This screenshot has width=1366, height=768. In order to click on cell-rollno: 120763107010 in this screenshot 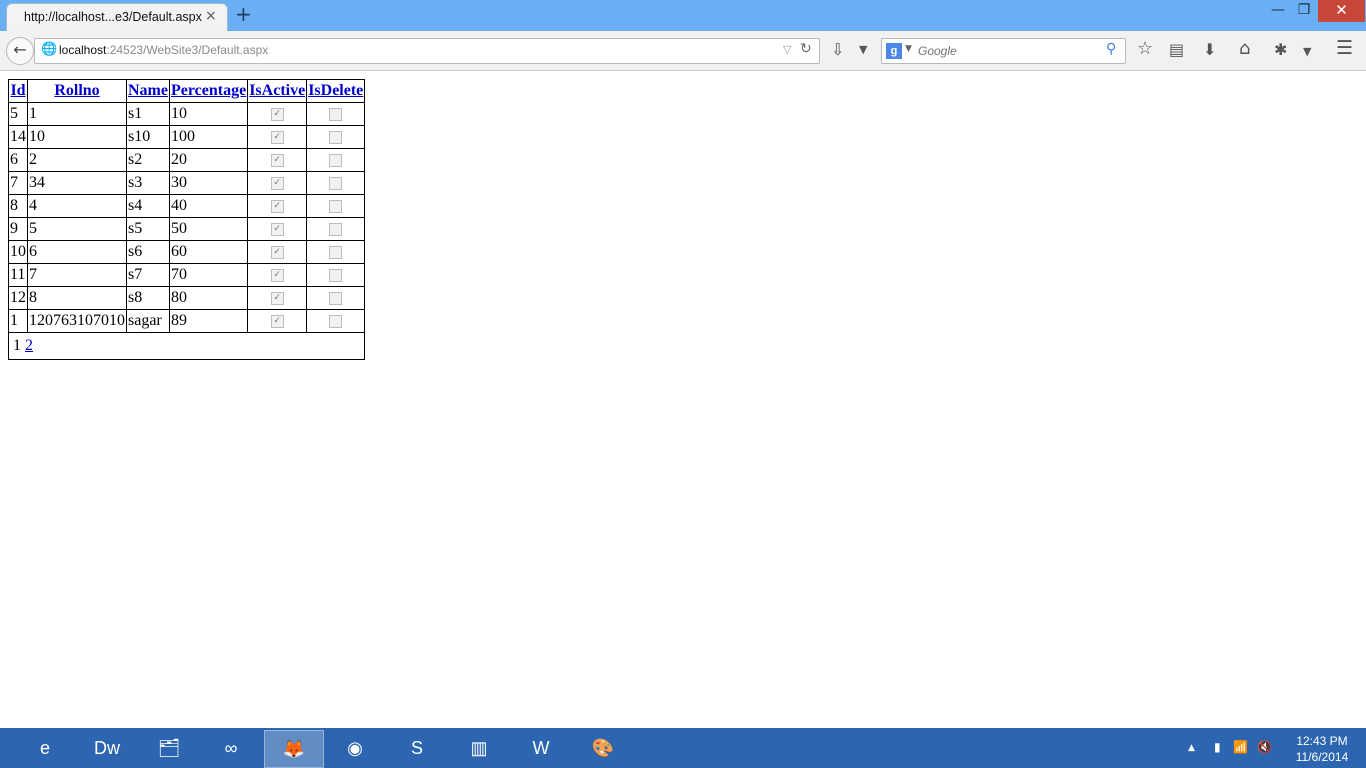, I will do `click(77, 321)`.